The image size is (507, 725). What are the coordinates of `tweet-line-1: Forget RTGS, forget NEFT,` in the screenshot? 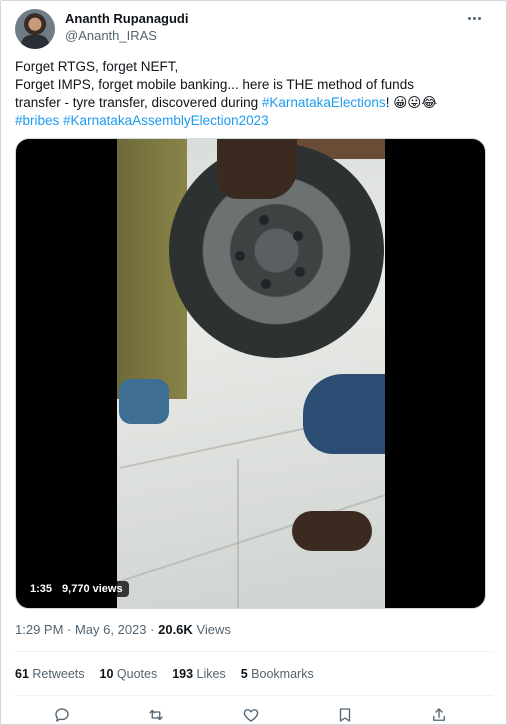 It's located at (97, 66).